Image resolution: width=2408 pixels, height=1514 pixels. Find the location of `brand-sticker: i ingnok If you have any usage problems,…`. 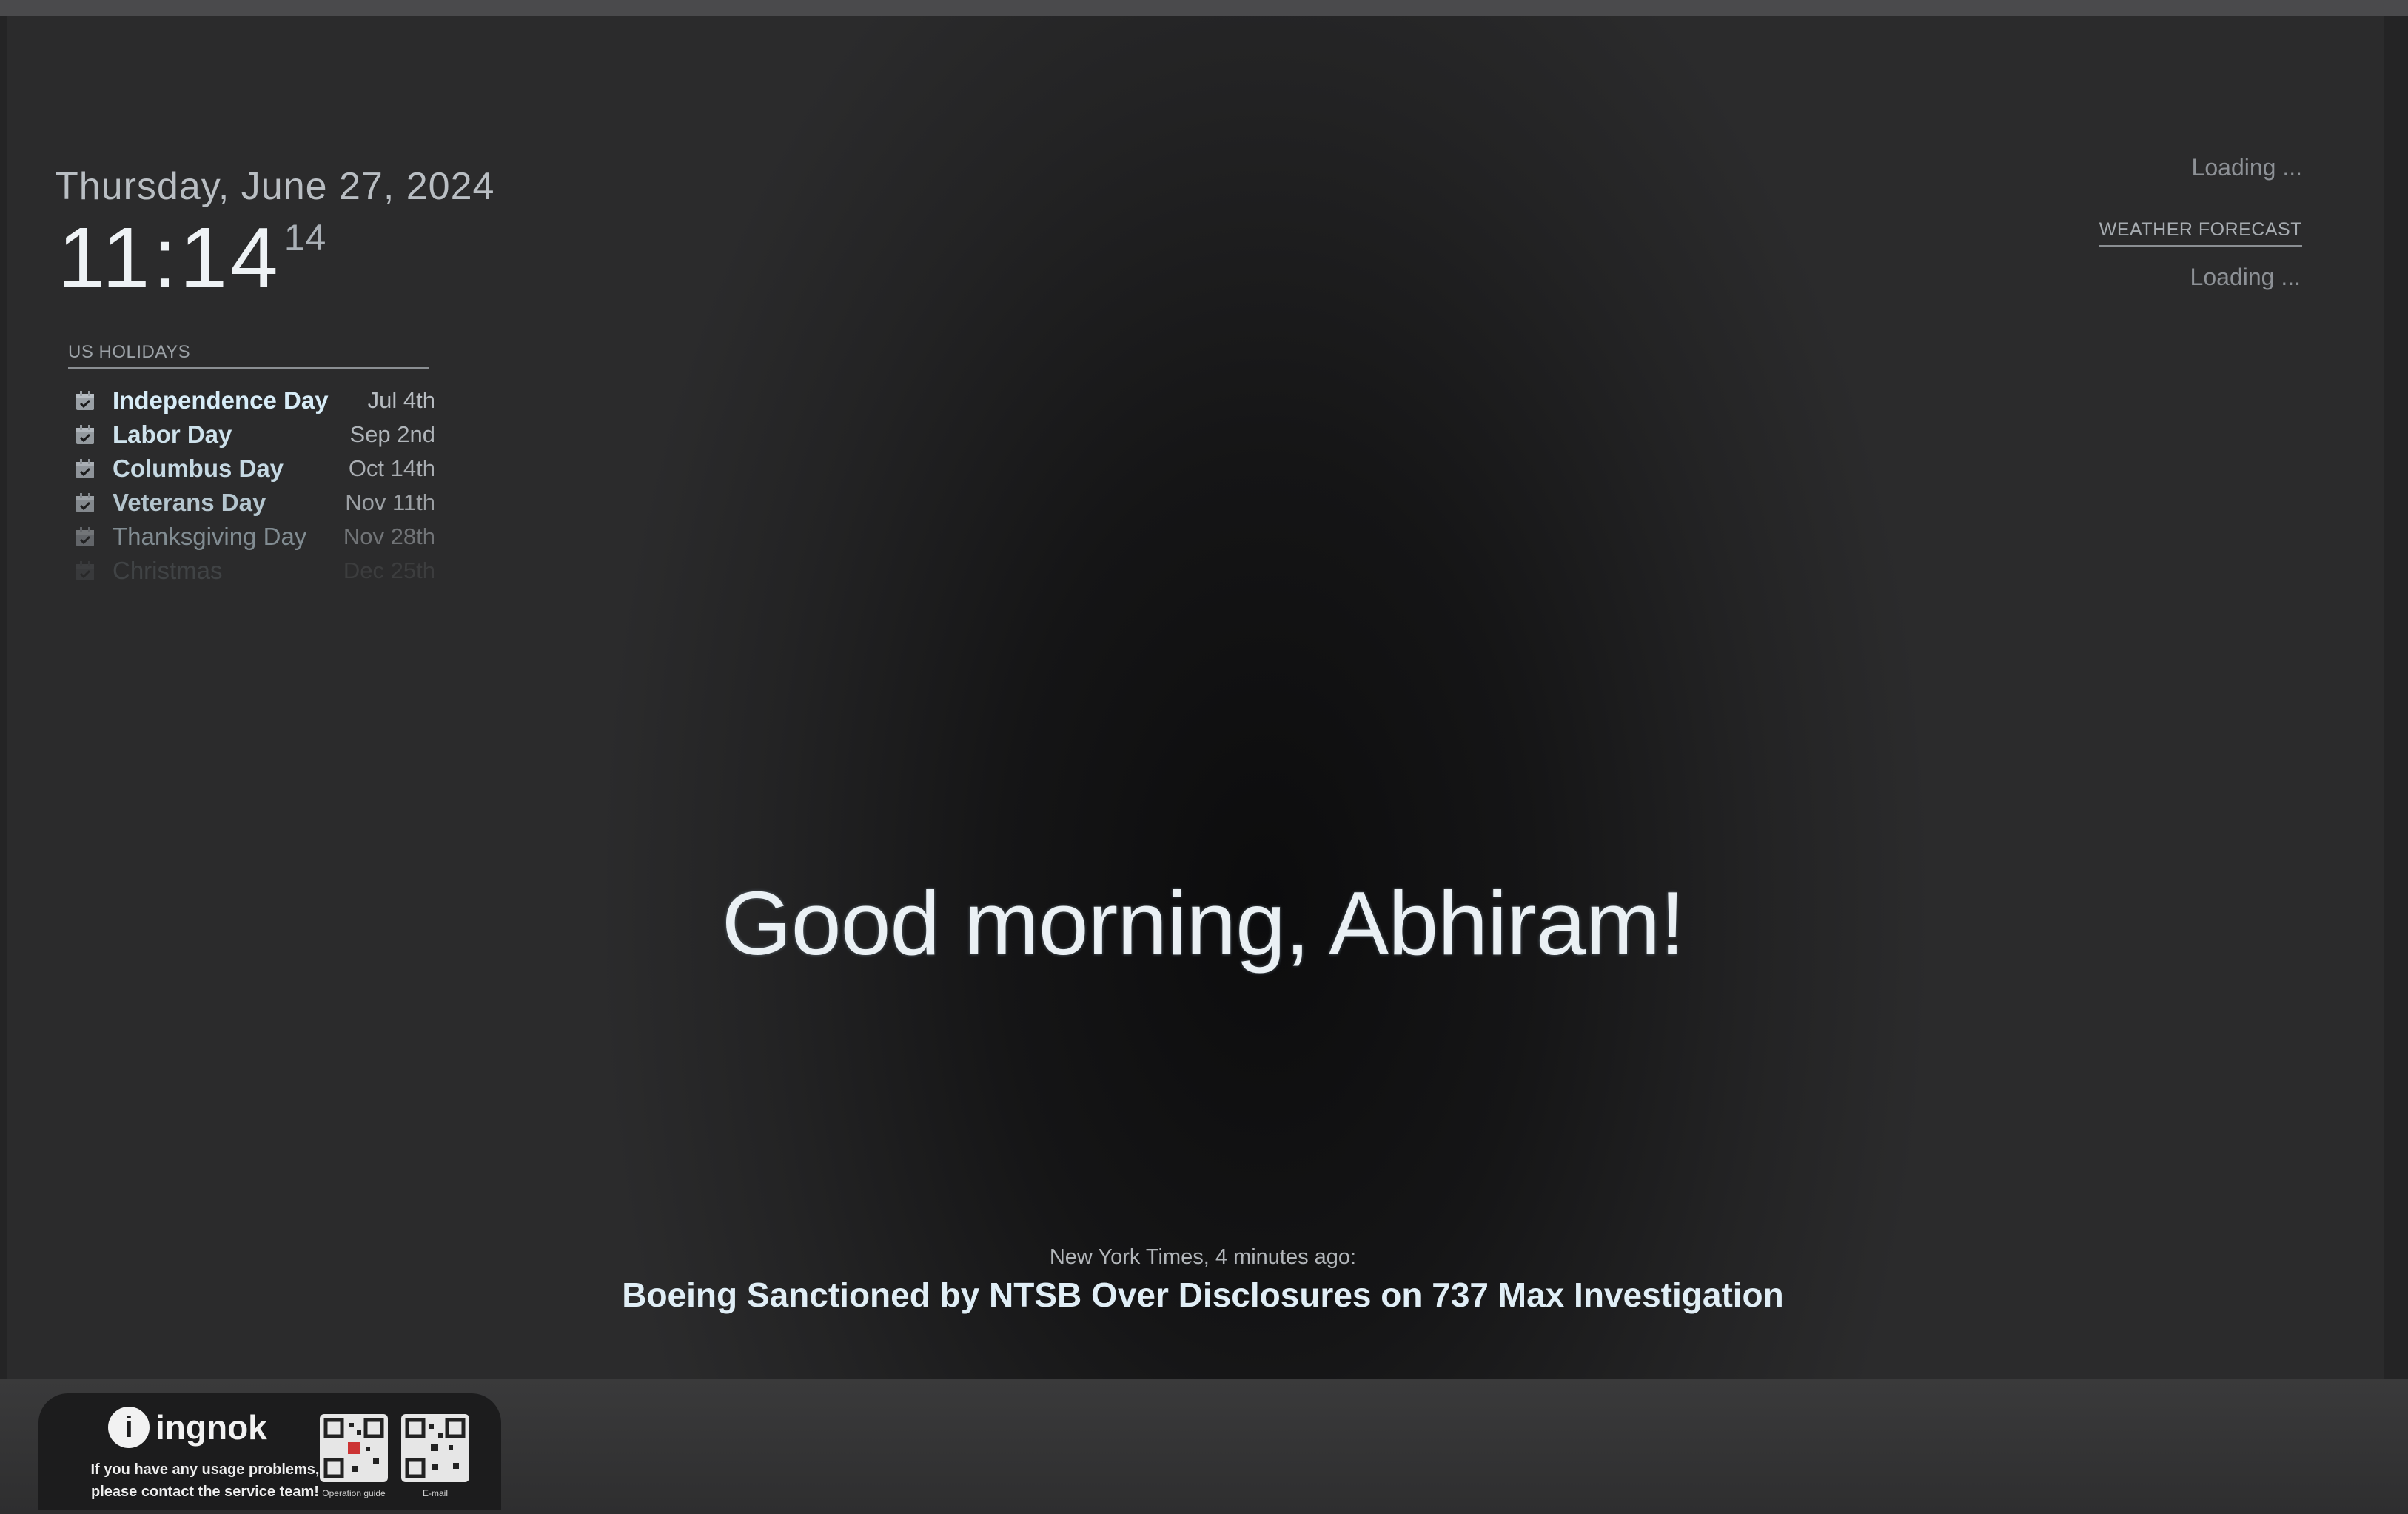

brand-sticker: i ingnok If you have any usage problems,… is located at coordinates (269, 1451).